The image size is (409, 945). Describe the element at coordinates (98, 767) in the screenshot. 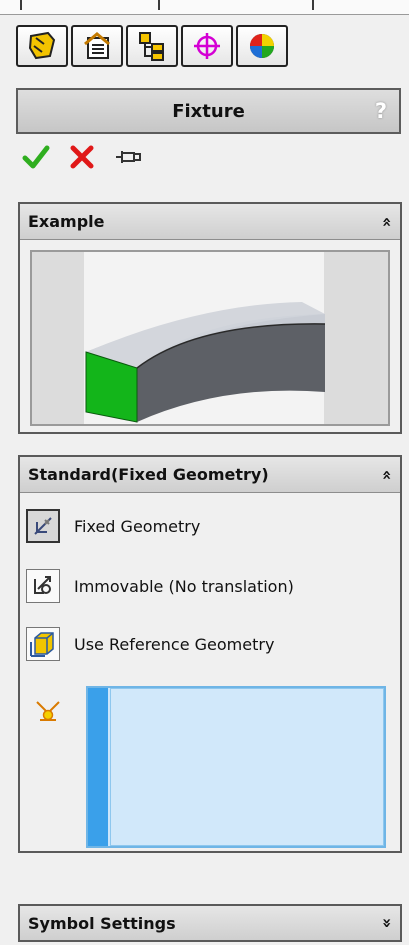

I see `active-selection-stripe` at that location.